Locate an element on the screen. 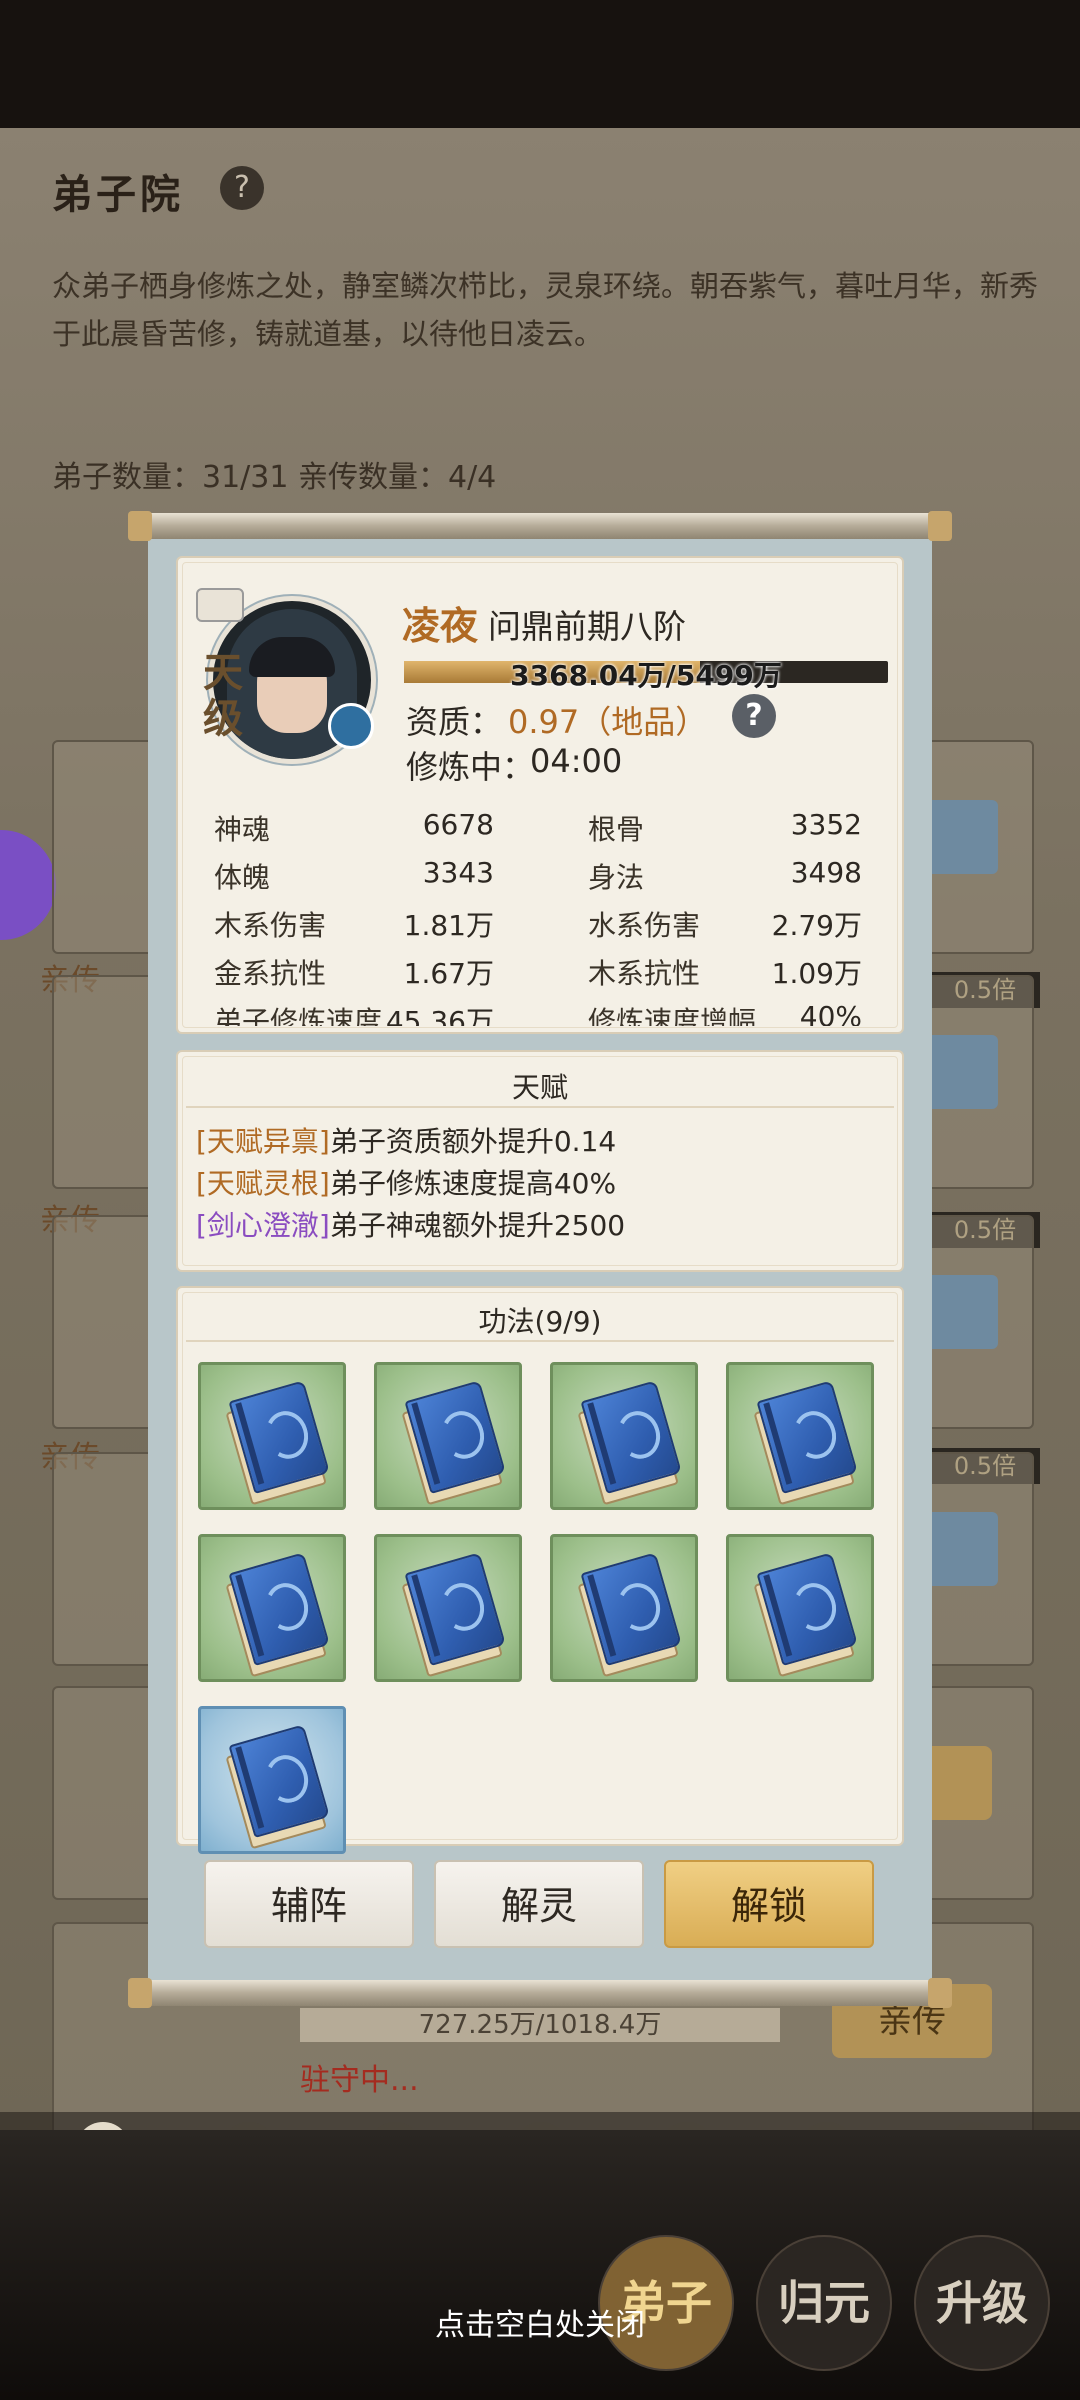  stat-name: 身法 is located at coordinates (616, 877).